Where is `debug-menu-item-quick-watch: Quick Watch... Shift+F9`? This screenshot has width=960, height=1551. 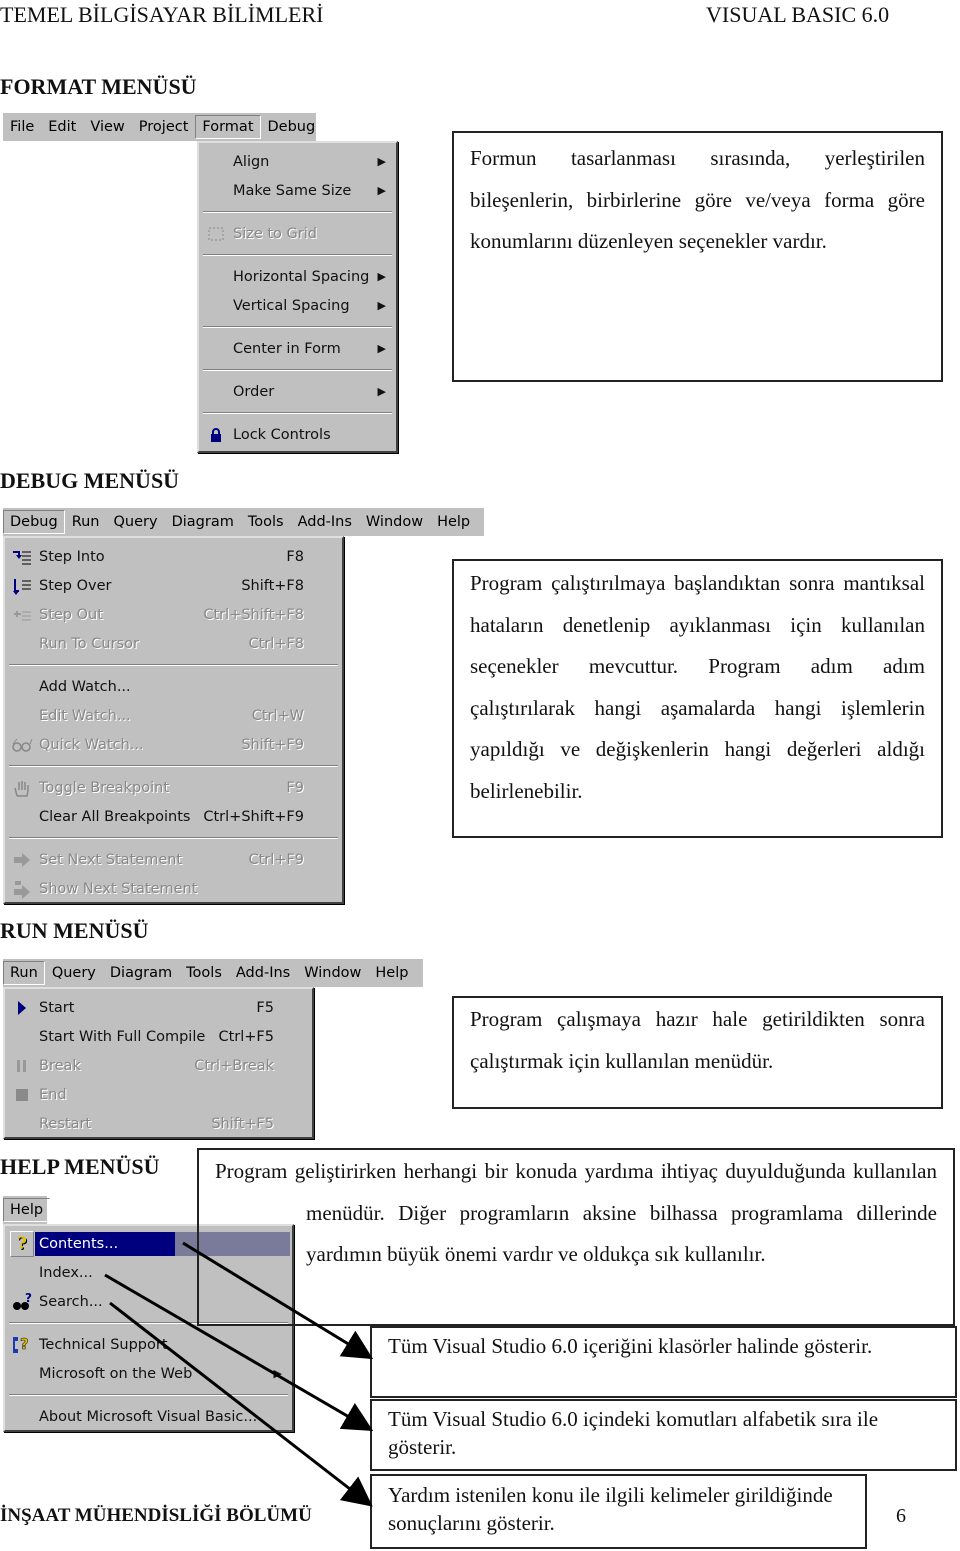
debug-menu-item-quick-watch: Quick Watch... Shift+F9 is located at coordinates (173, 744).